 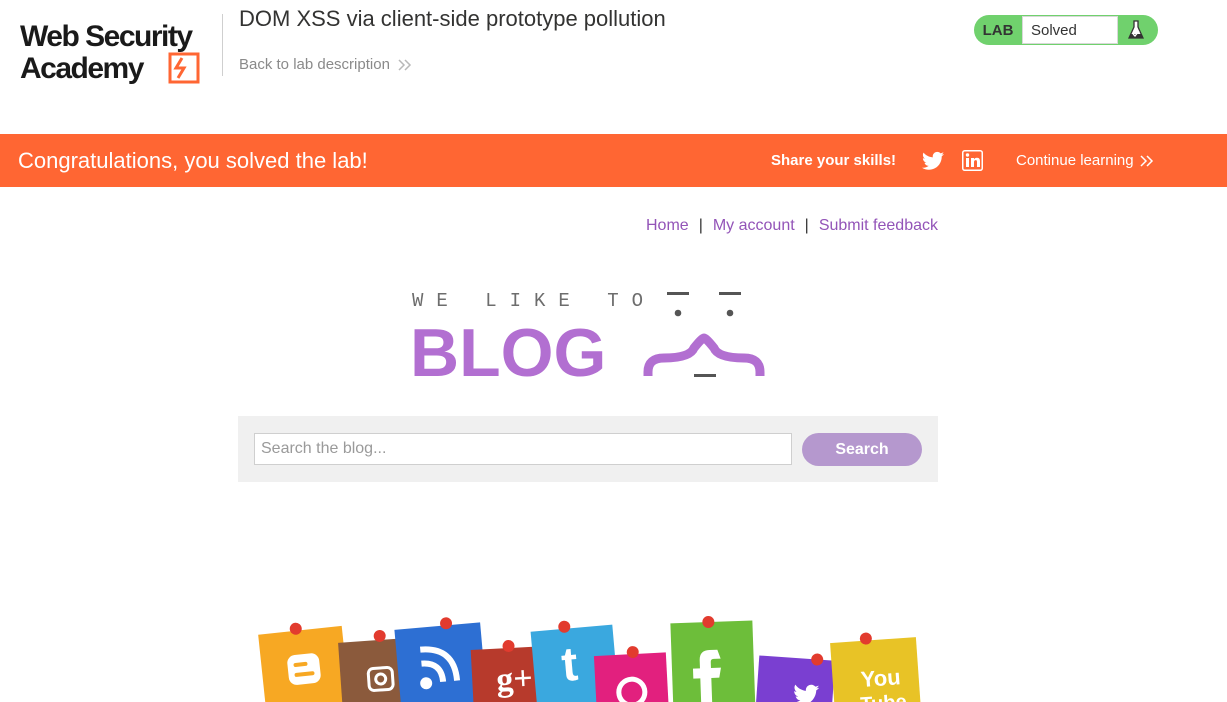 I want to click on flask-icon, so click(x=1136, y=30).